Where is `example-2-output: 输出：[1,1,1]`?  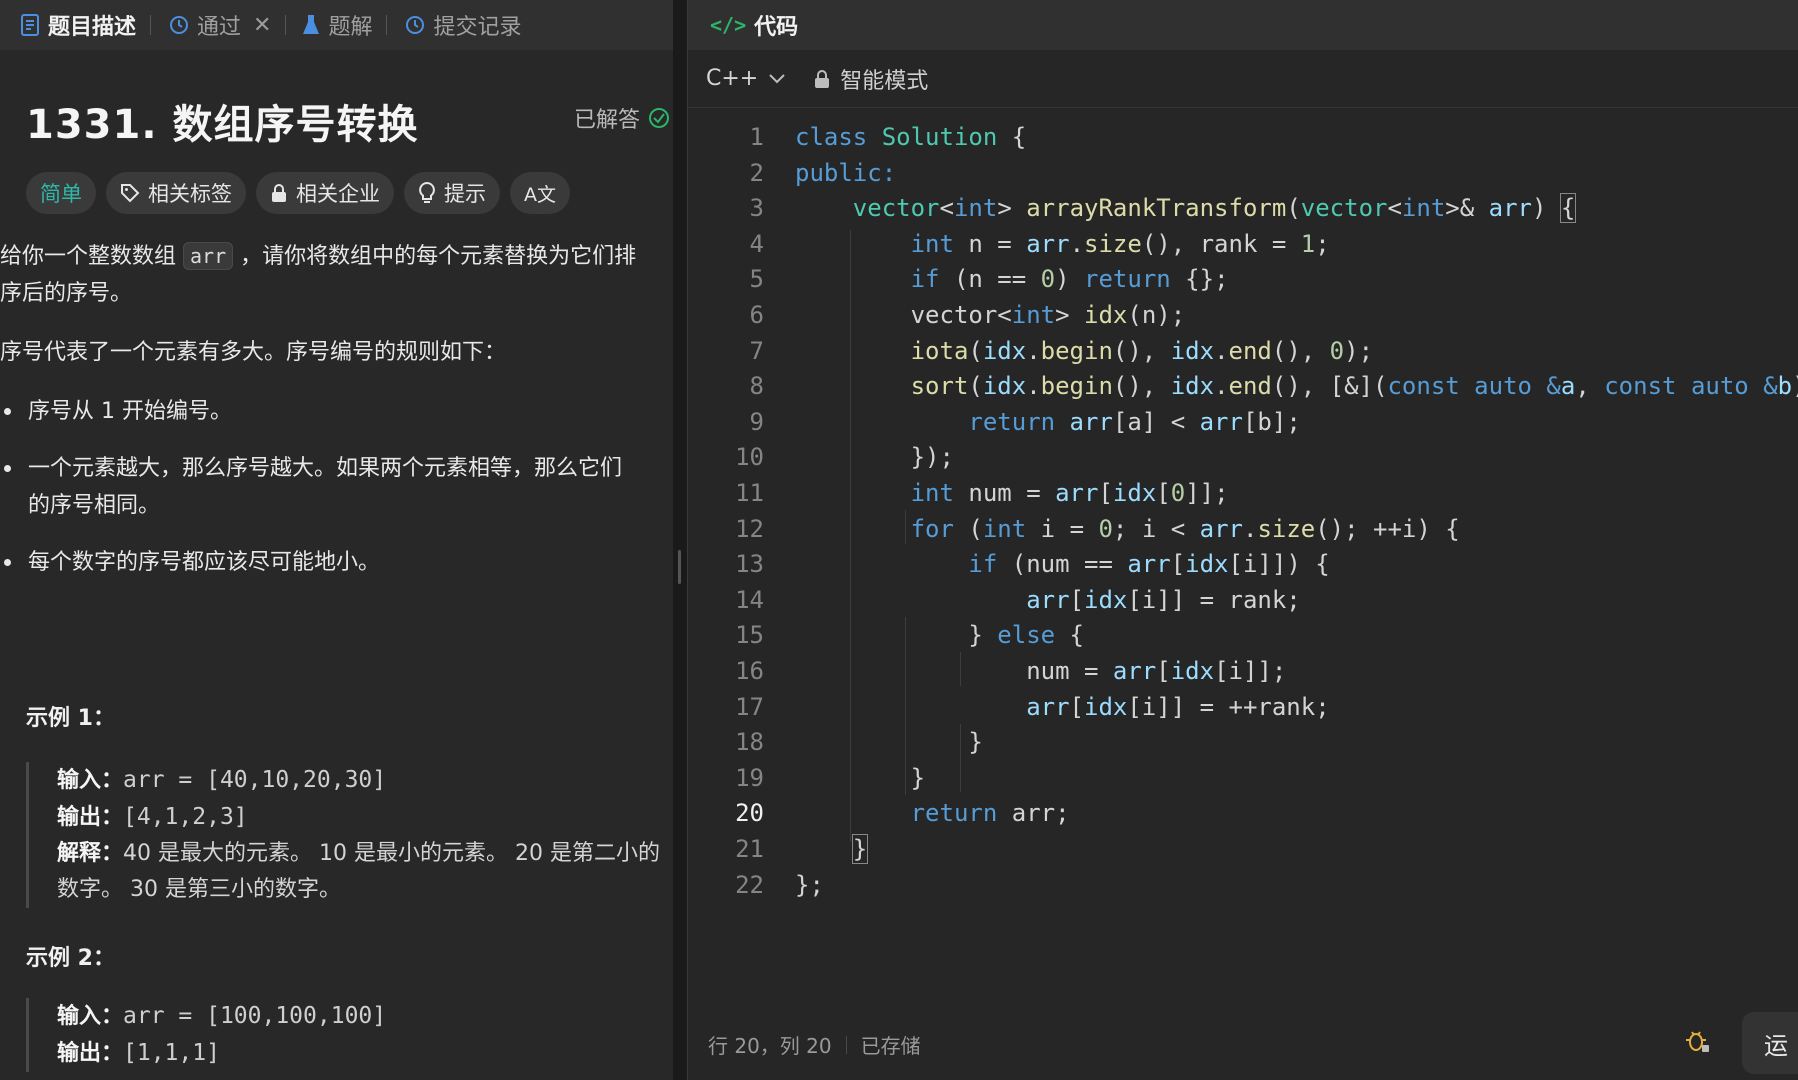
example-2-output: 输出：[1,1,1] is located at coordinates (365, 1053).